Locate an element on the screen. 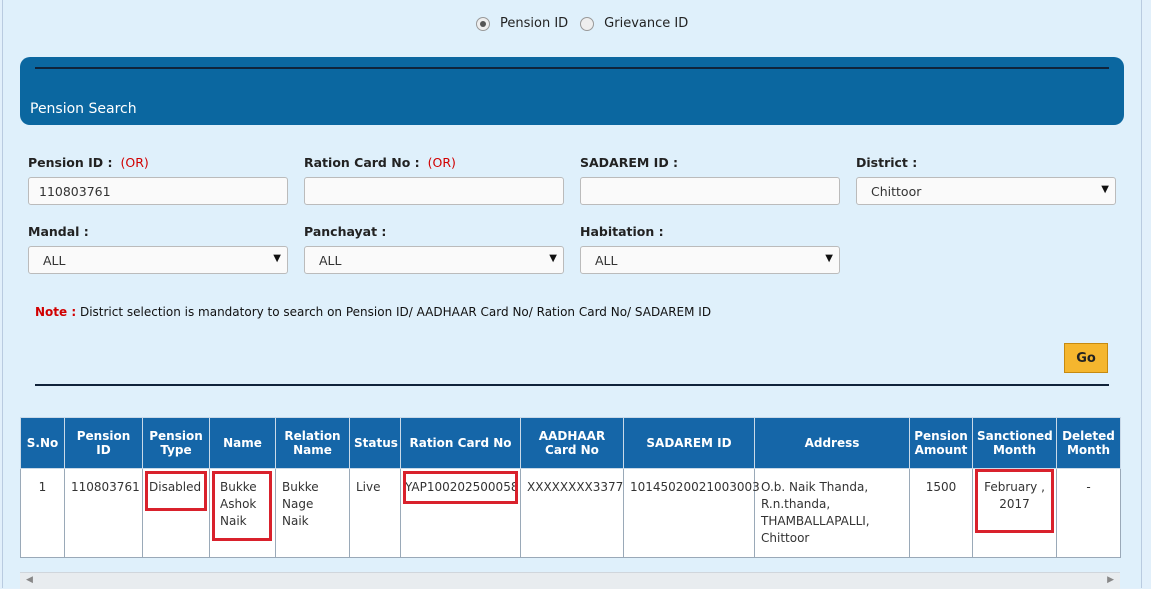 This screenshot has height=589, width=1151. radio-grievance-id is located at coordinates (587, 23).